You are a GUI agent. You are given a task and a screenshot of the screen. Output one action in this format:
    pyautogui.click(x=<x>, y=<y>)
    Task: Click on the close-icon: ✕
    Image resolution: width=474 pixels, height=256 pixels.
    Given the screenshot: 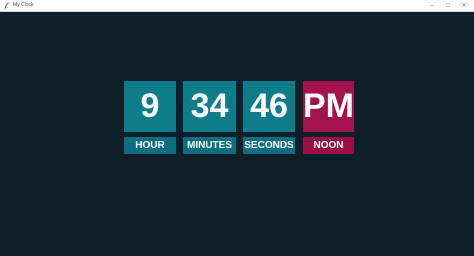 What is the action you would take?
    pyautogui.click(x=464, y=6)
    